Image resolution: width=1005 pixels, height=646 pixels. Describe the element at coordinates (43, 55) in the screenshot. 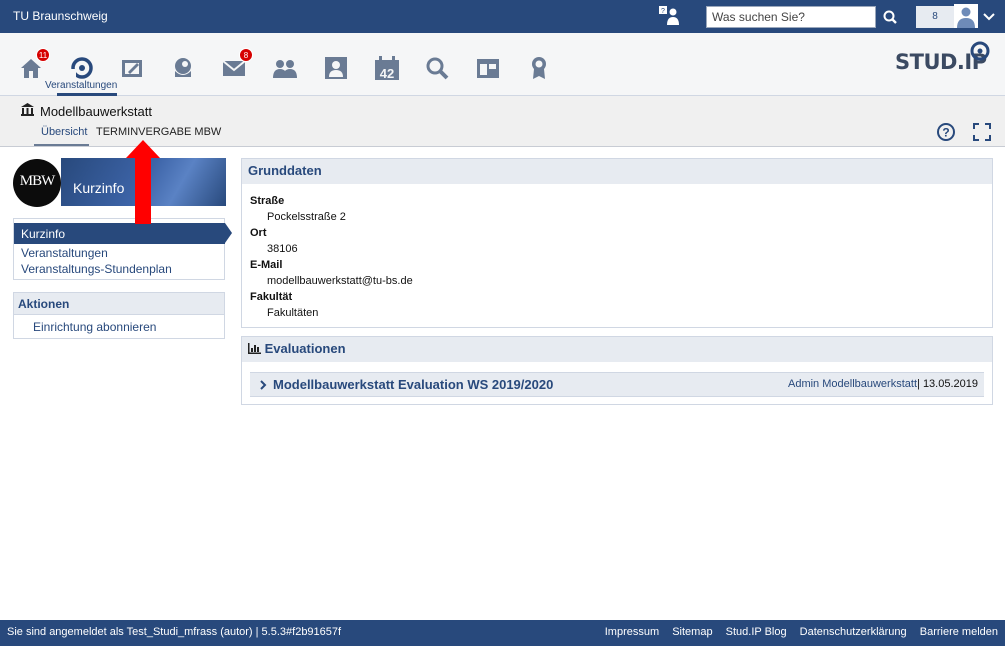

I see `home-badge: 11` at that location.